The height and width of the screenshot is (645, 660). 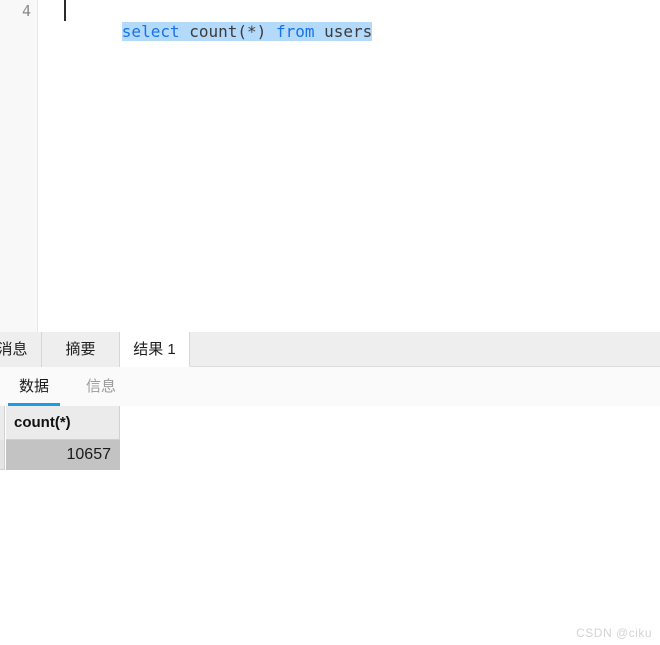 What do you see at coordinates (218, 20) in the screenshot?
I see `sql-statement-line: select count(*) from users` at bounding box center [218, 20].